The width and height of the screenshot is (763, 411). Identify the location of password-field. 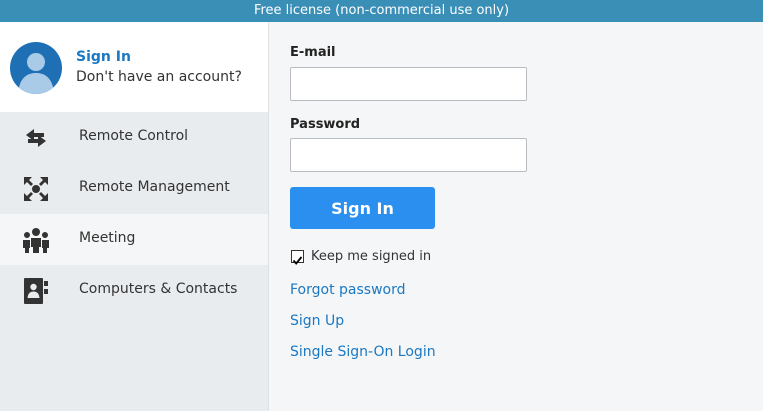
(408, 155).